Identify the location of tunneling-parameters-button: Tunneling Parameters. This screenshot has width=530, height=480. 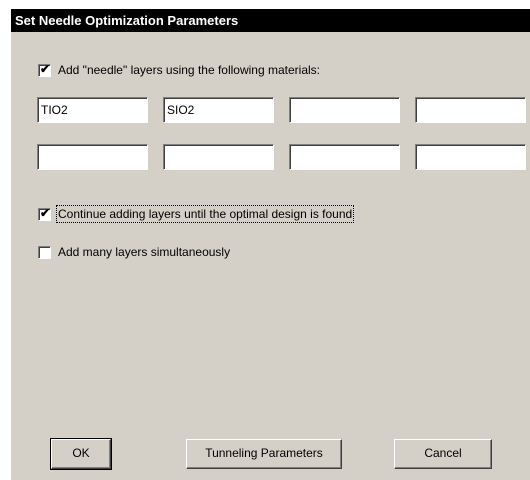
(264, 454).